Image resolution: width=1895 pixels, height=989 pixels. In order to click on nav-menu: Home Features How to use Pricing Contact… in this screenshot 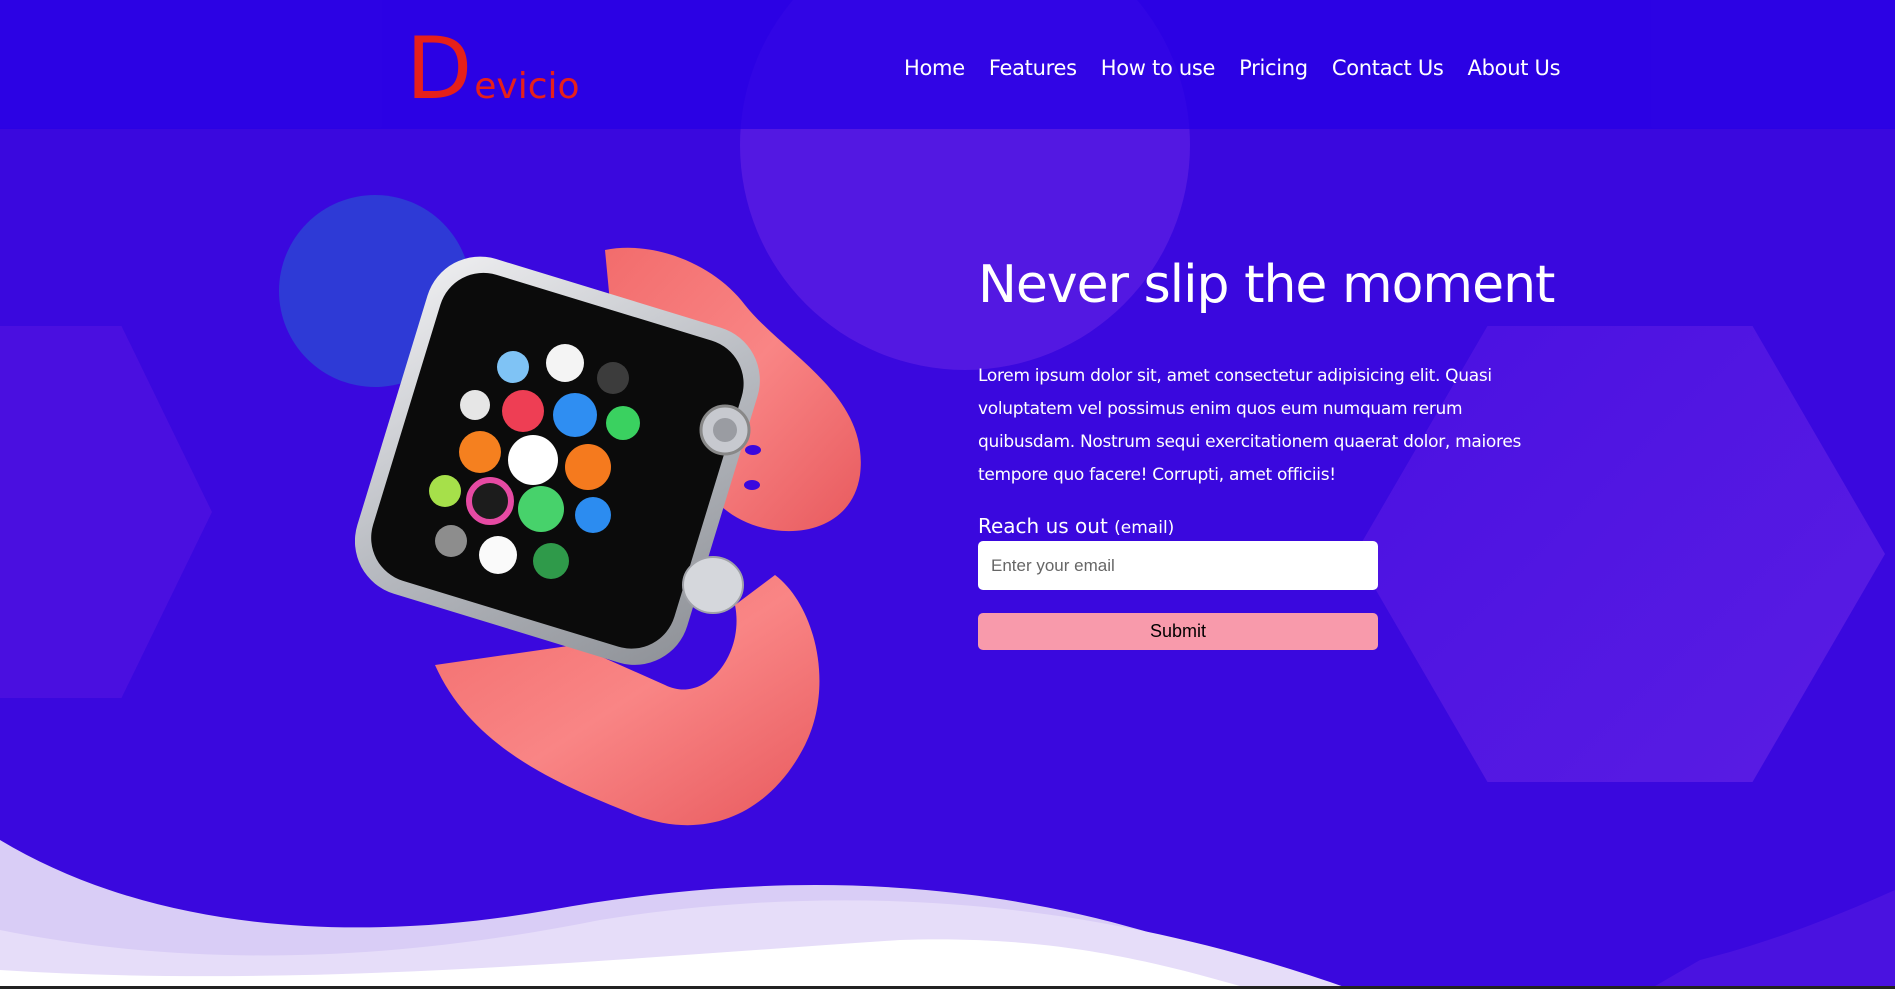, I will do `click(1232, 68)`.